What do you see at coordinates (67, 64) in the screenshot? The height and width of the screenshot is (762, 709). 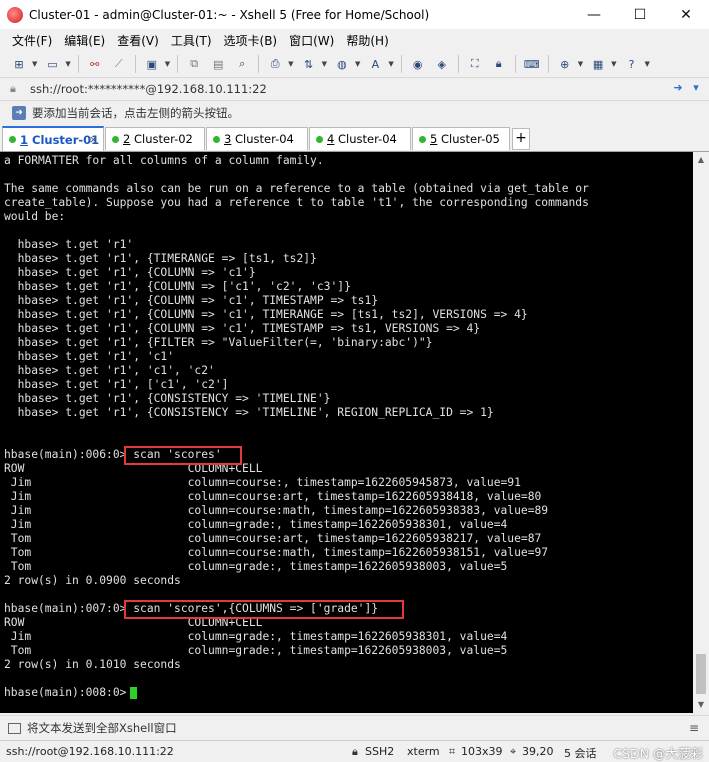 I see `open-dropdown-icon: ▼` at bounding box center [67, 64].